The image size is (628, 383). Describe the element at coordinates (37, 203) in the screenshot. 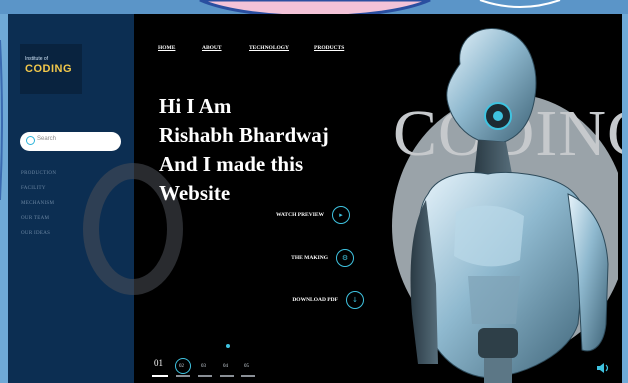

I see `sidebar-item-mechanism: MECHANISM` at that location.